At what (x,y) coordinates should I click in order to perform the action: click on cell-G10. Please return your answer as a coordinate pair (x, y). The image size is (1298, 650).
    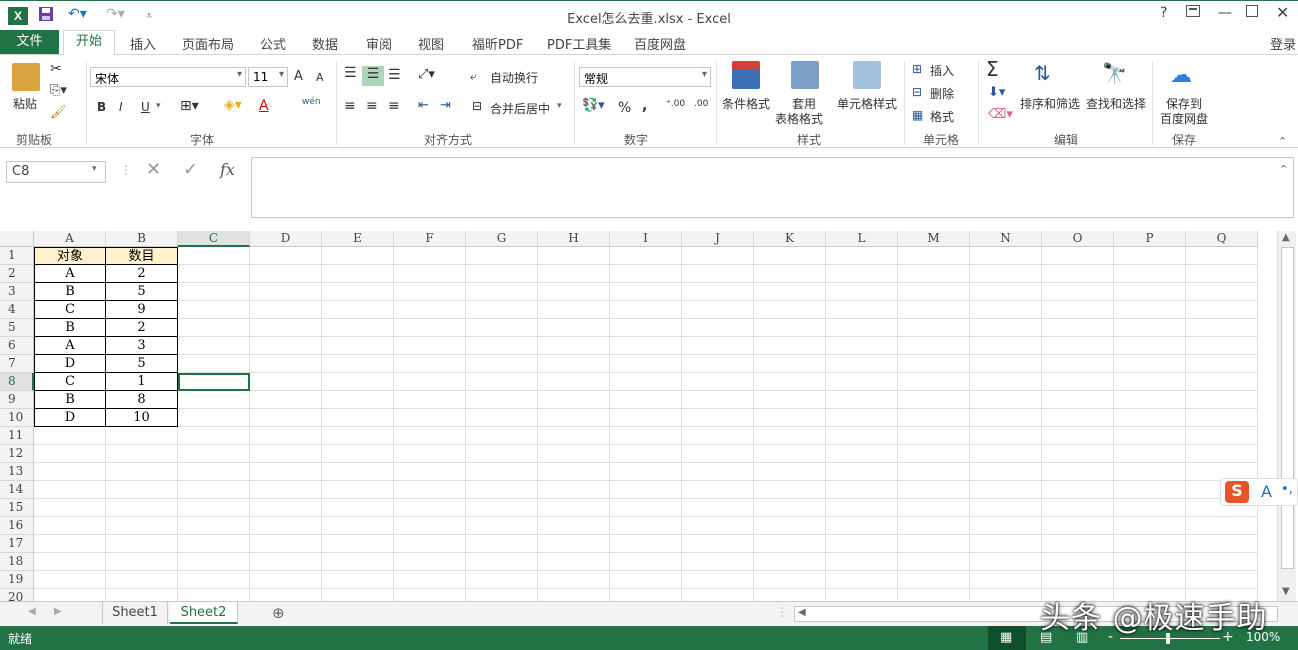
    Looking at the image, I should click on (502, 418).